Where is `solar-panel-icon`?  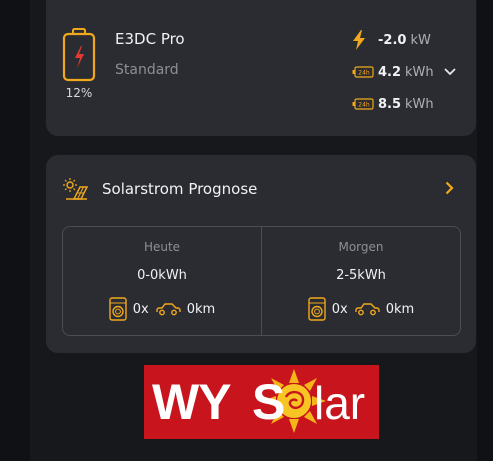
solar-panel-icon is located at coordinates (75, 189).